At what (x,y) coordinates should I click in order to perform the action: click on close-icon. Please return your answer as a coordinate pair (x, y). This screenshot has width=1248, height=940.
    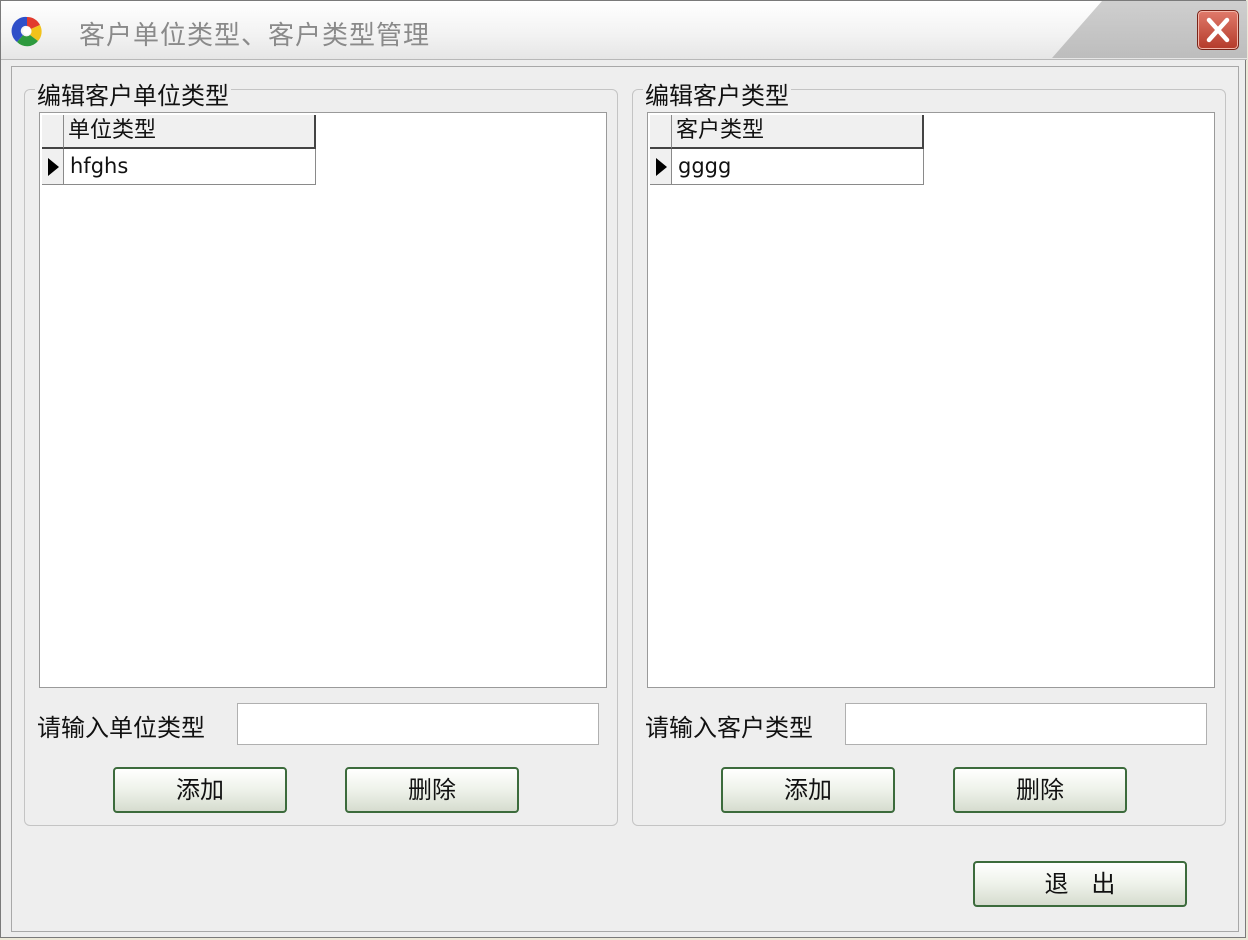
    Looking at the image, I should click on (1218, 30).